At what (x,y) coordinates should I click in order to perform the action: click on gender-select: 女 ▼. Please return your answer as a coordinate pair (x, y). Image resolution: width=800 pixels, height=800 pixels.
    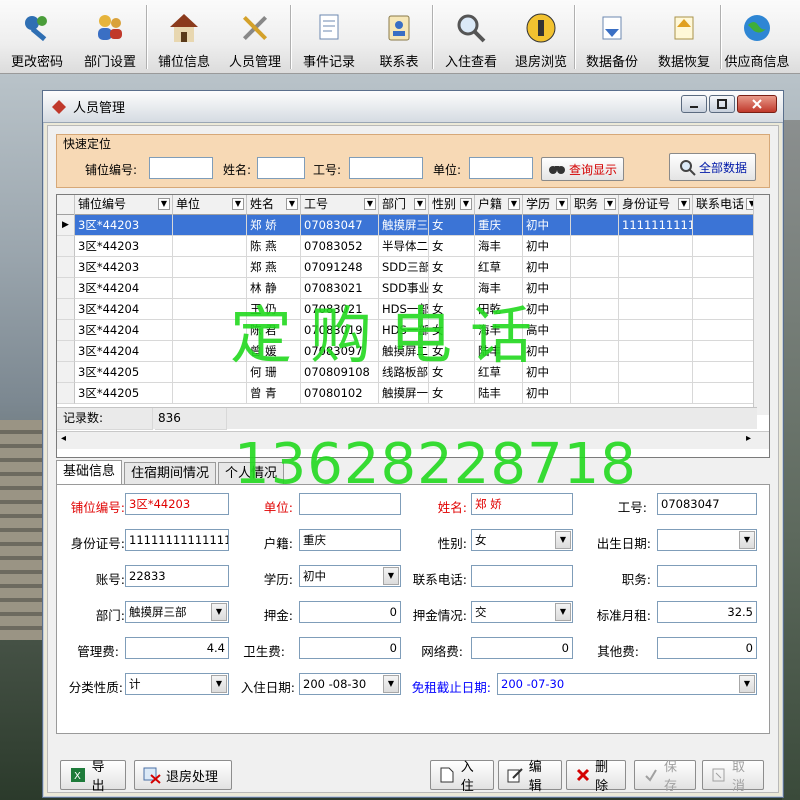
    Looking at the image, I should click on (522, 540).